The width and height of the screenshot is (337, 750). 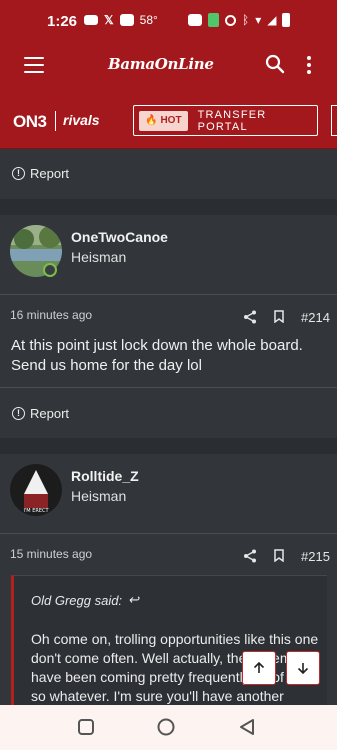 What do you see at coordinates (105, 476) in the screenshot?
I see `username: Rolltide_Z` at bounding box center [105, 476].